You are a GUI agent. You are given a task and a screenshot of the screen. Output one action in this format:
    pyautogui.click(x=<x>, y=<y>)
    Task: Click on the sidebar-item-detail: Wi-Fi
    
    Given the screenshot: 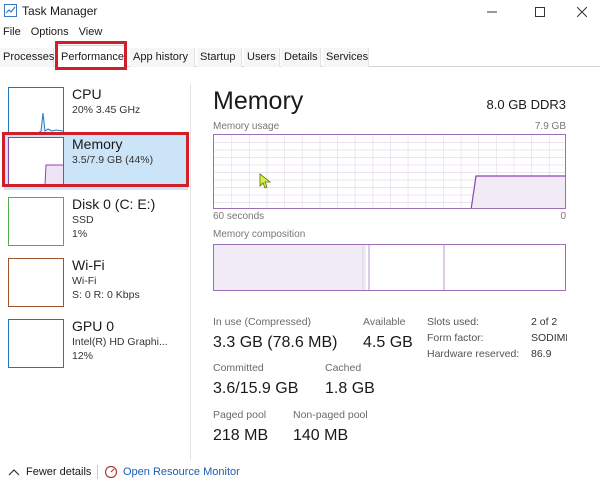 What is the action you would take?
    pyautogui.click(x=84, y=281)
    